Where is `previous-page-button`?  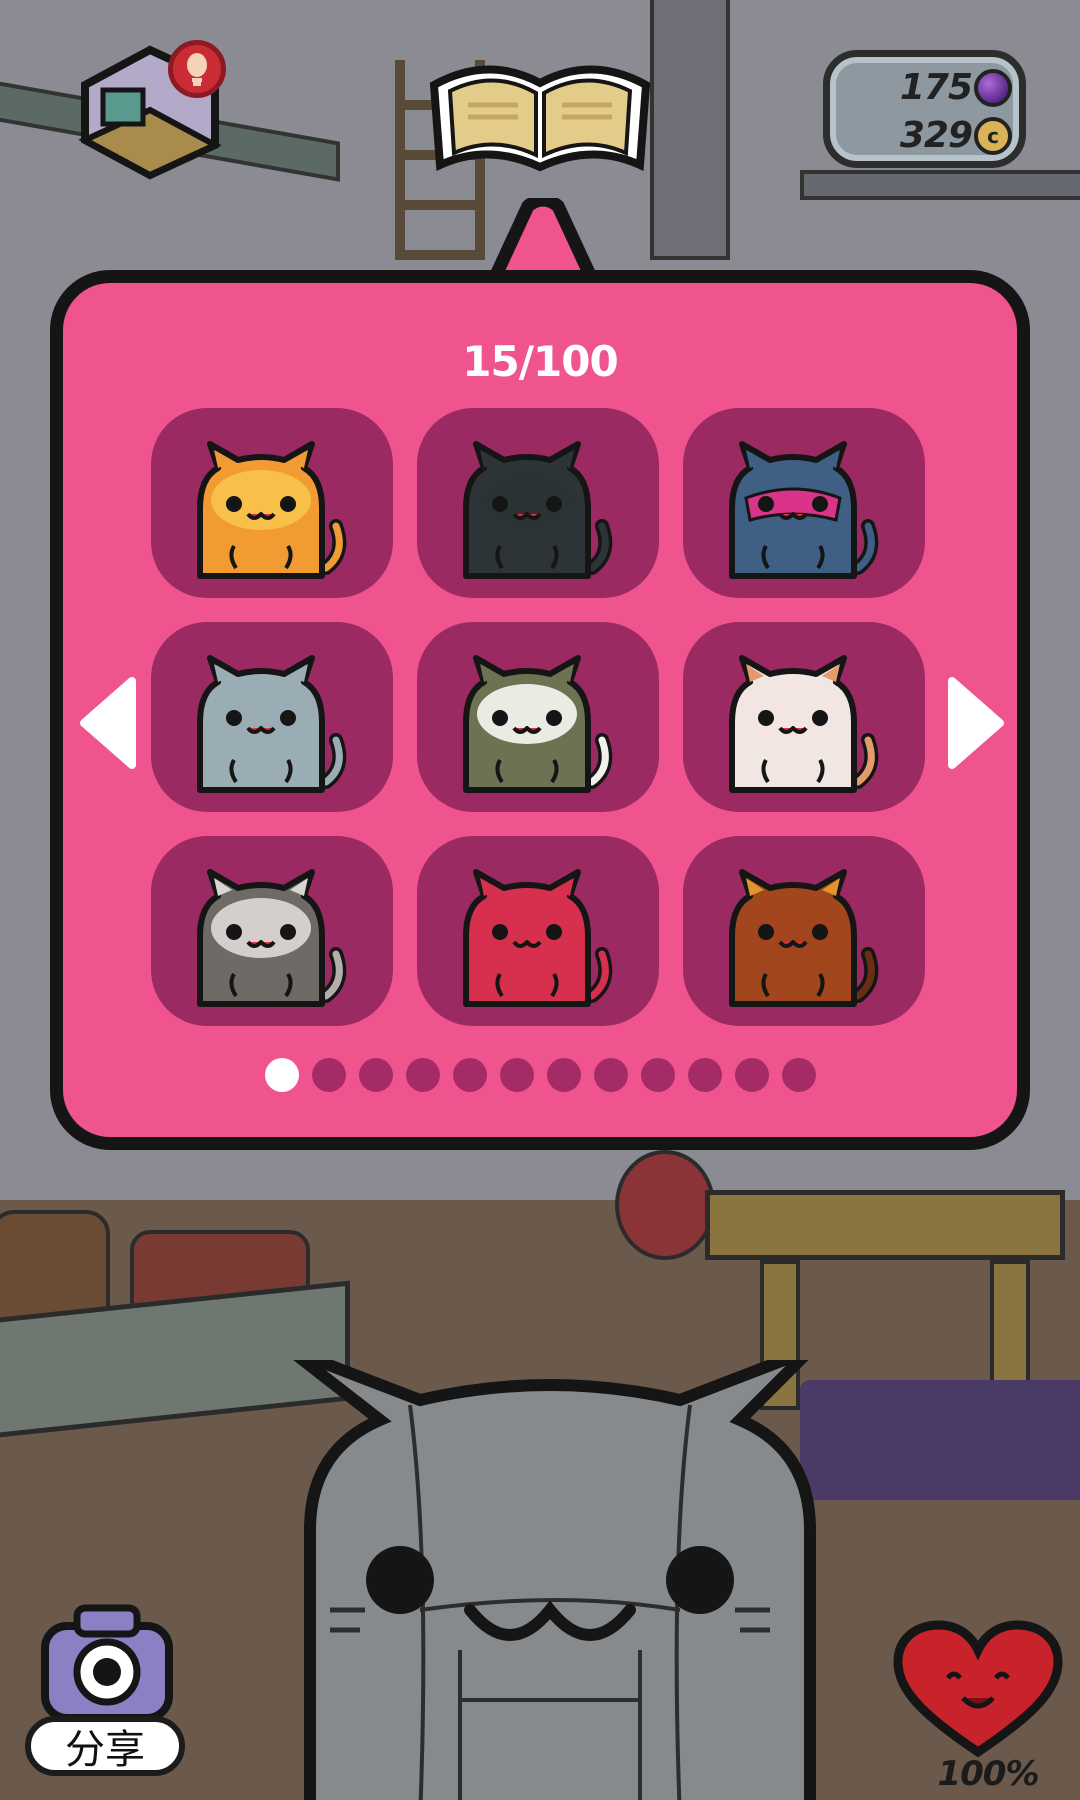 previous-page-button is located at coordinates (108, 723).